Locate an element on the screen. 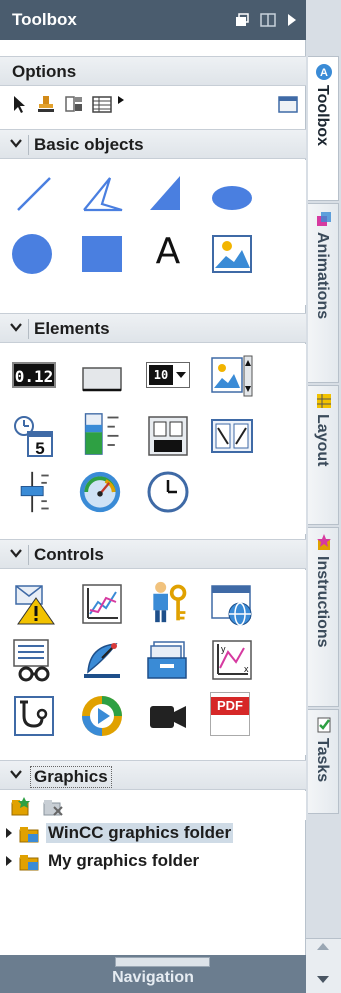 The height and width of the screenshot is (993, 341). scroll-down-icon is located at coordinates (323, 979).